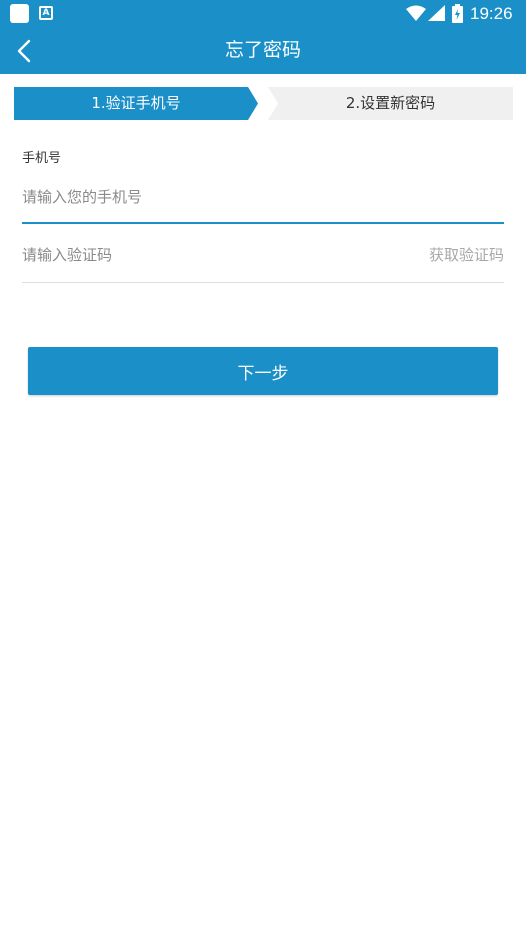  I want to click on step-indicator: 1.验证手机号 2.设置新密码, so click(263, 103).